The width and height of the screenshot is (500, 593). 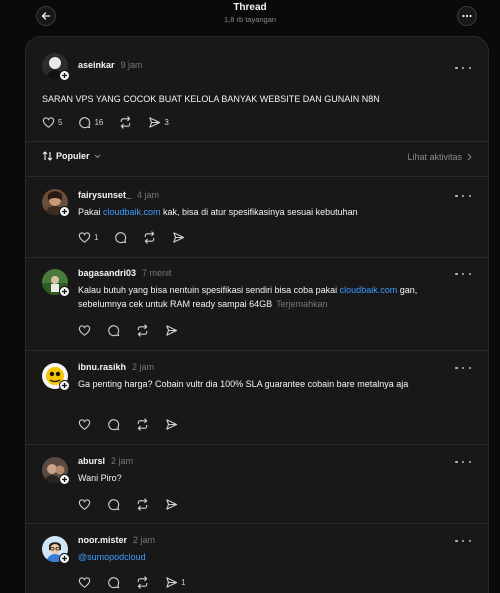 What do you see at coordinates (257, 490) in the screenshot?
I see `reply-item: abursl 2 jam Wani Piro?` at bounding box center [257, 490].